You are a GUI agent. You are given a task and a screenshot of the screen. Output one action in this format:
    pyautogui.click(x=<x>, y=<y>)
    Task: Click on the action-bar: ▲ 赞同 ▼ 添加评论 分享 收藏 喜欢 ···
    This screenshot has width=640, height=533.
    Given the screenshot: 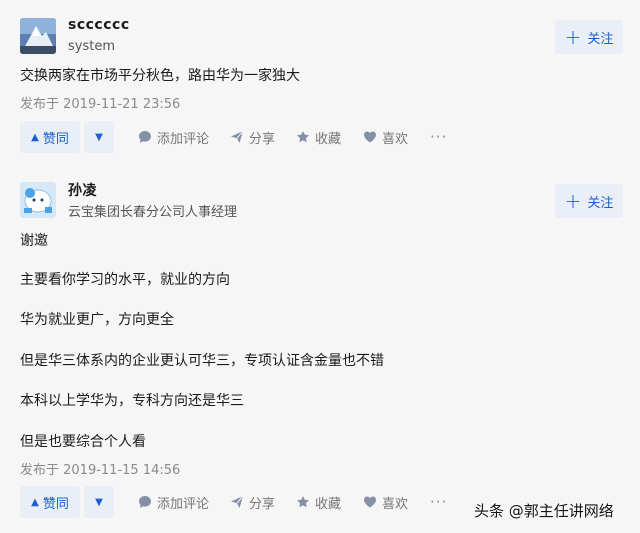 What is the action you would take?
    pyautogui.click(x=320, y=137)
    